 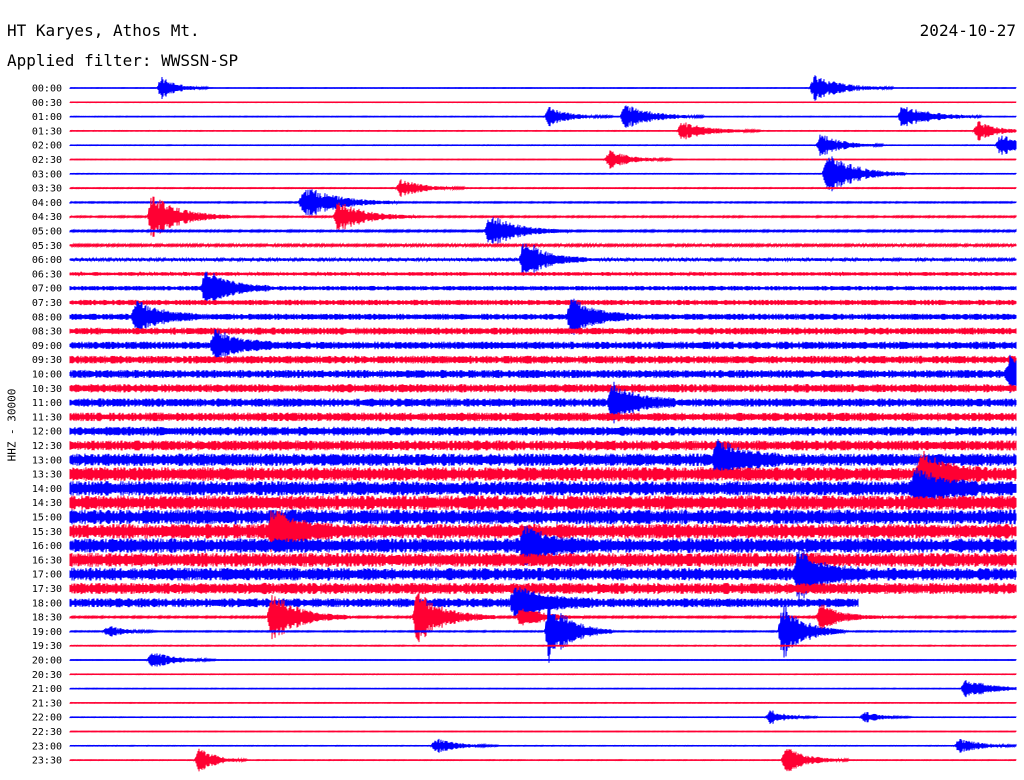 I want to click on row-time-label: 22:00, so click(x=47, y=718).